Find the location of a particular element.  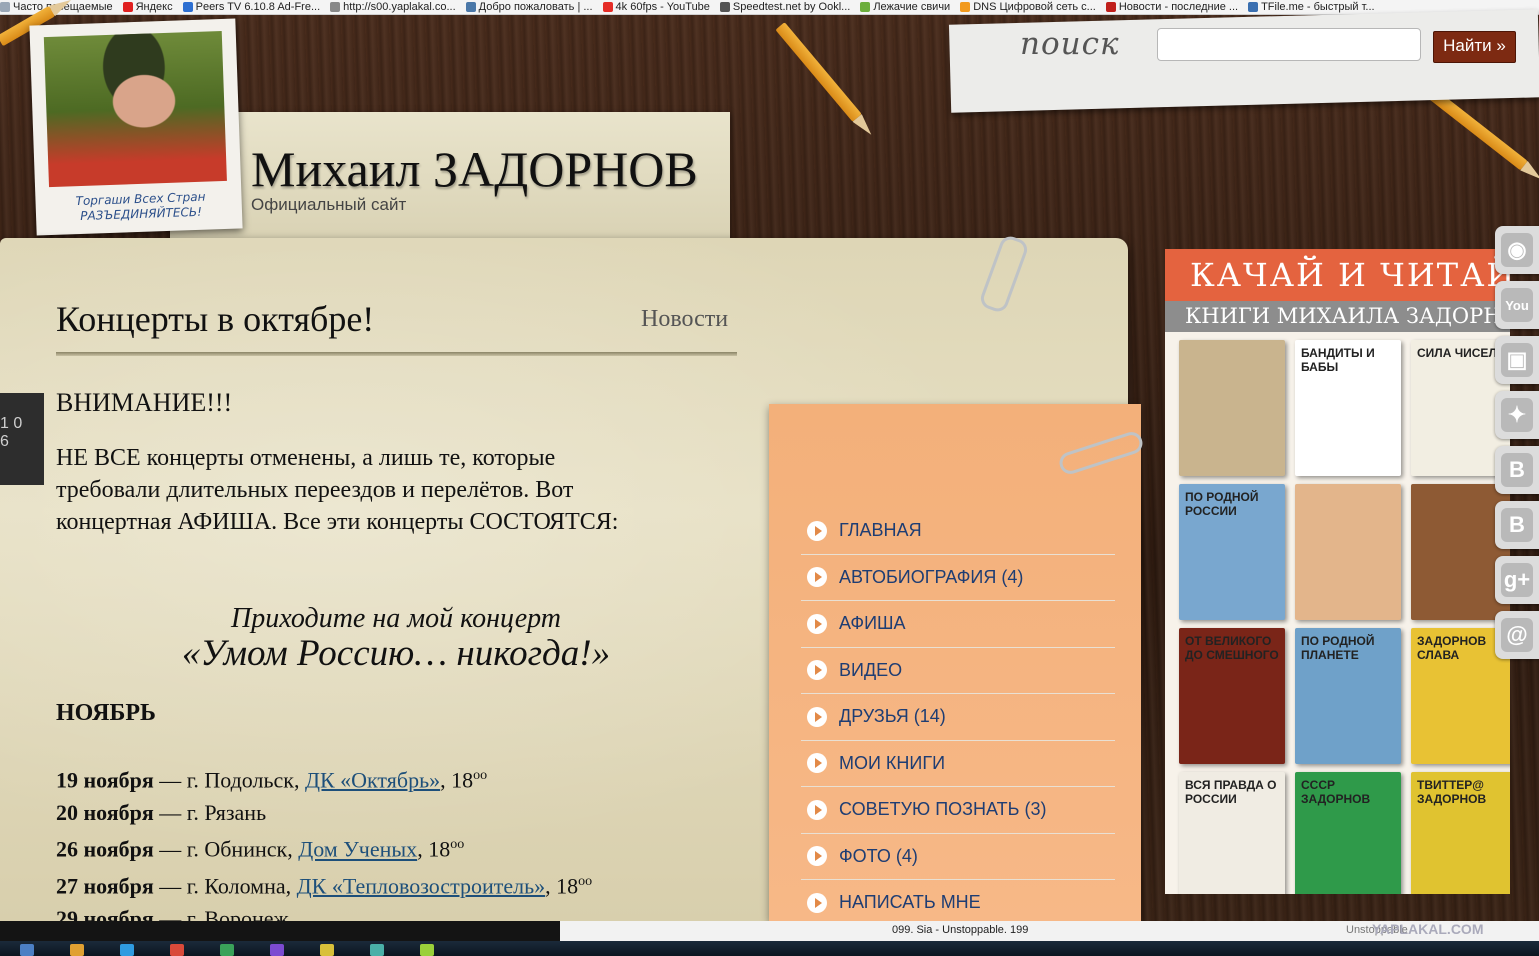

category-link: Новости is located at coordinates (684, 319).